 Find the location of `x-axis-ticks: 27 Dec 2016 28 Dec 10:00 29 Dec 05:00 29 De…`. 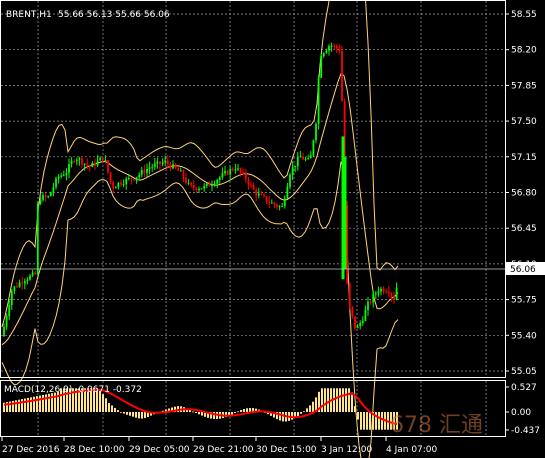

x-axis-ticks: 27 Dec 2016 28 Dec 10:00 29 Dec 05:00 29 De… is located at coordinates (219, 446).